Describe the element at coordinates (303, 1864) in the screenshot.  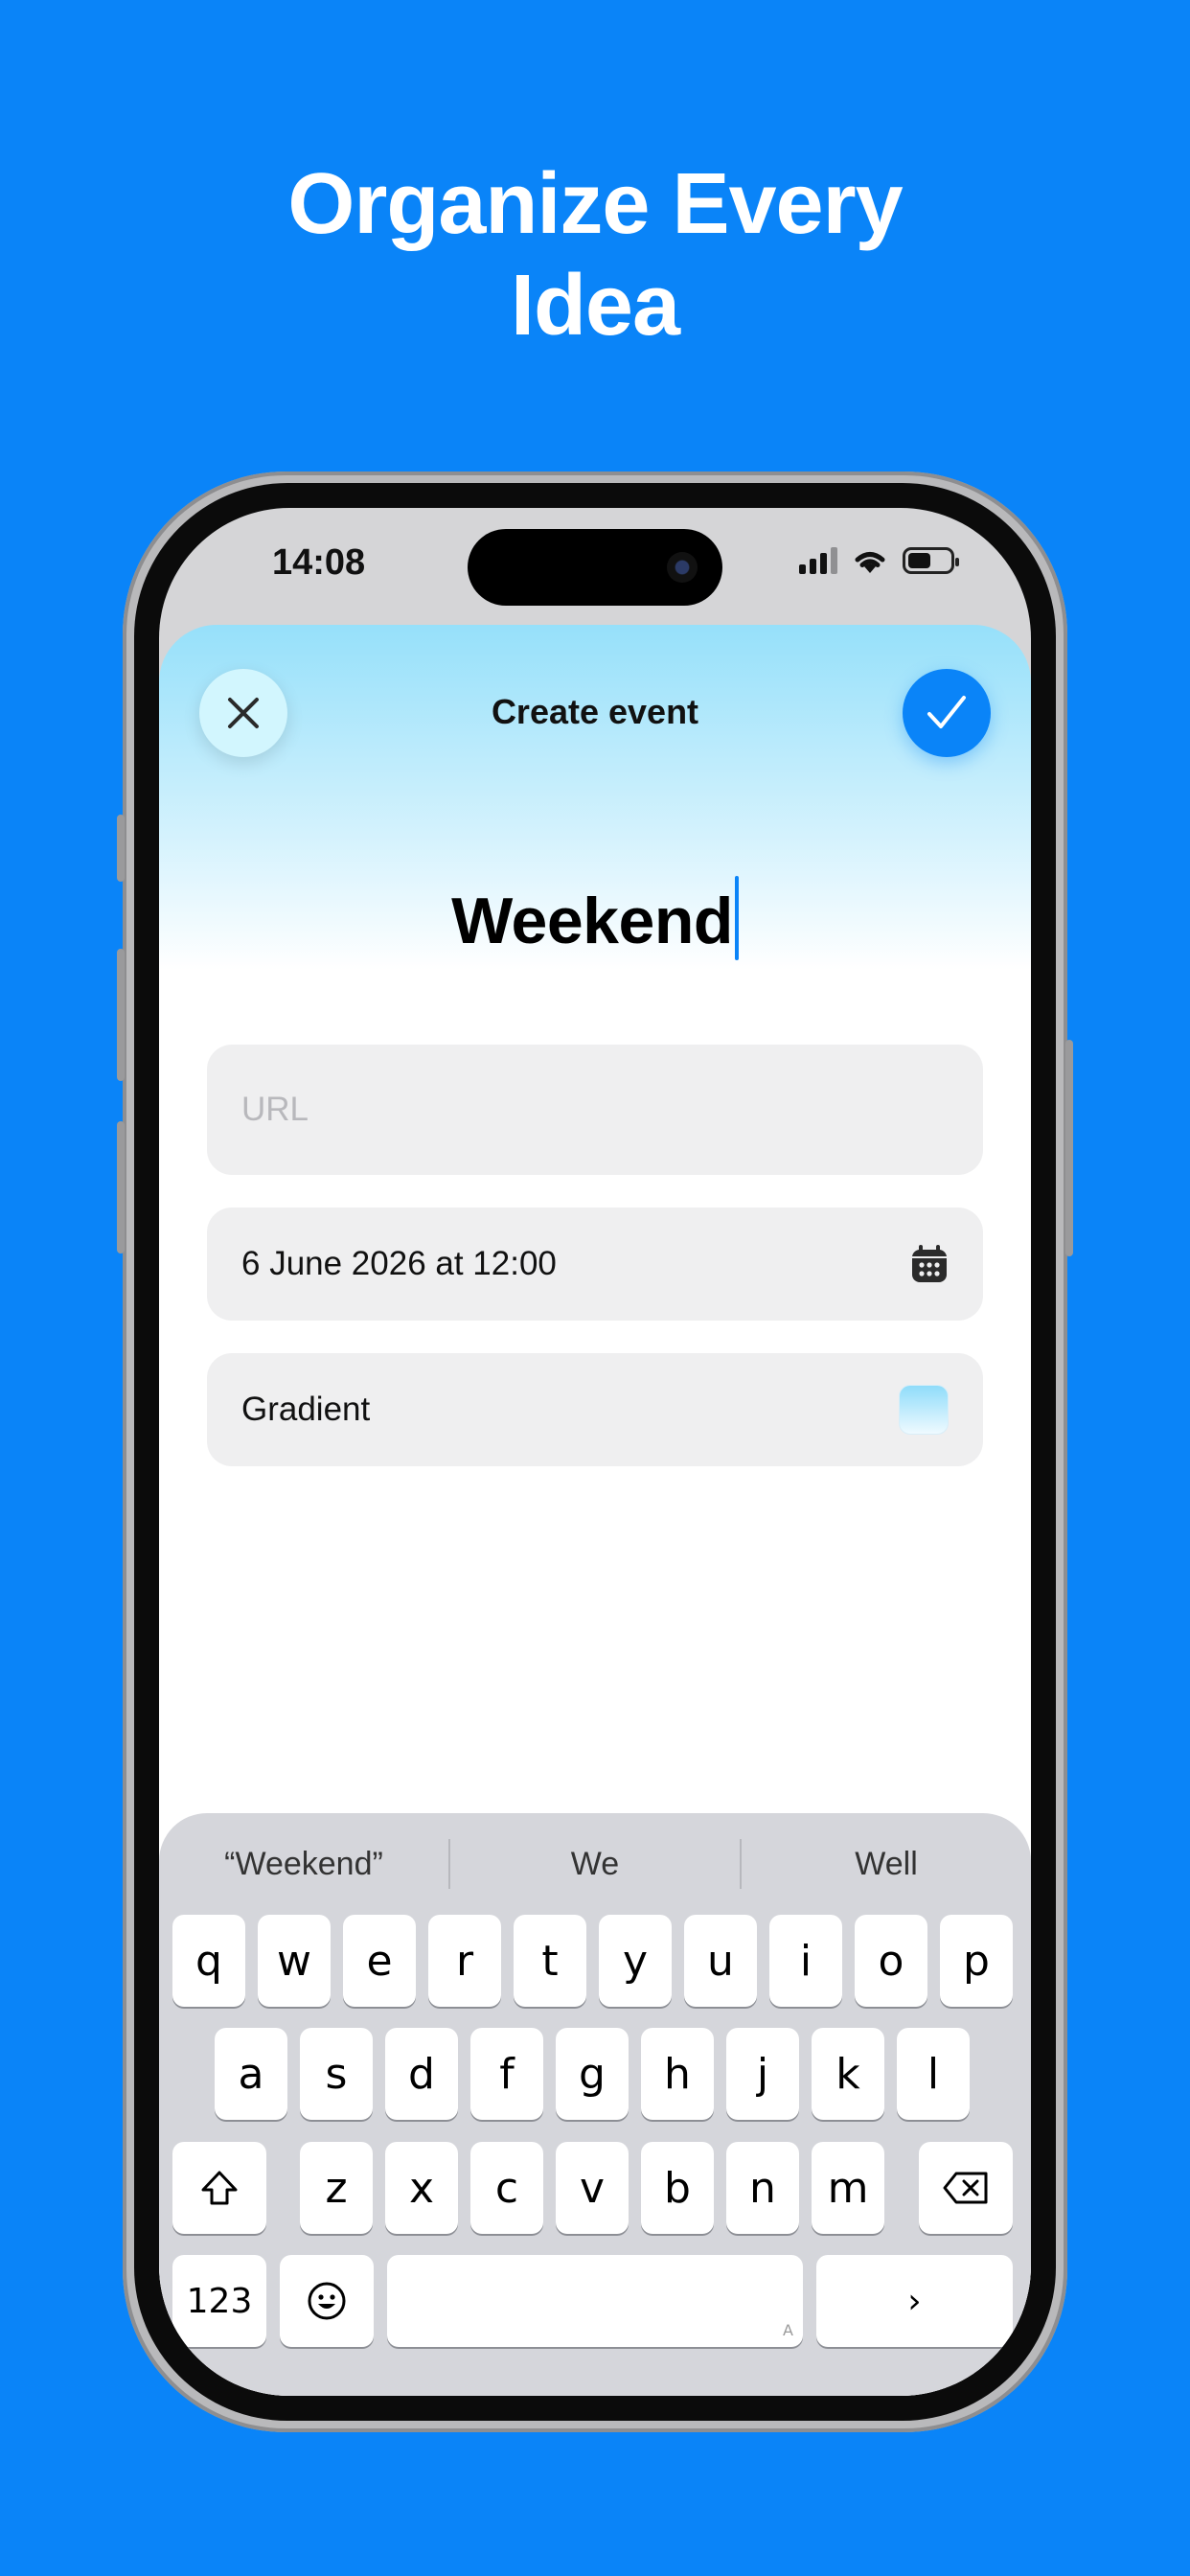
I see `suggestion-1: “Weekend”` at that location.